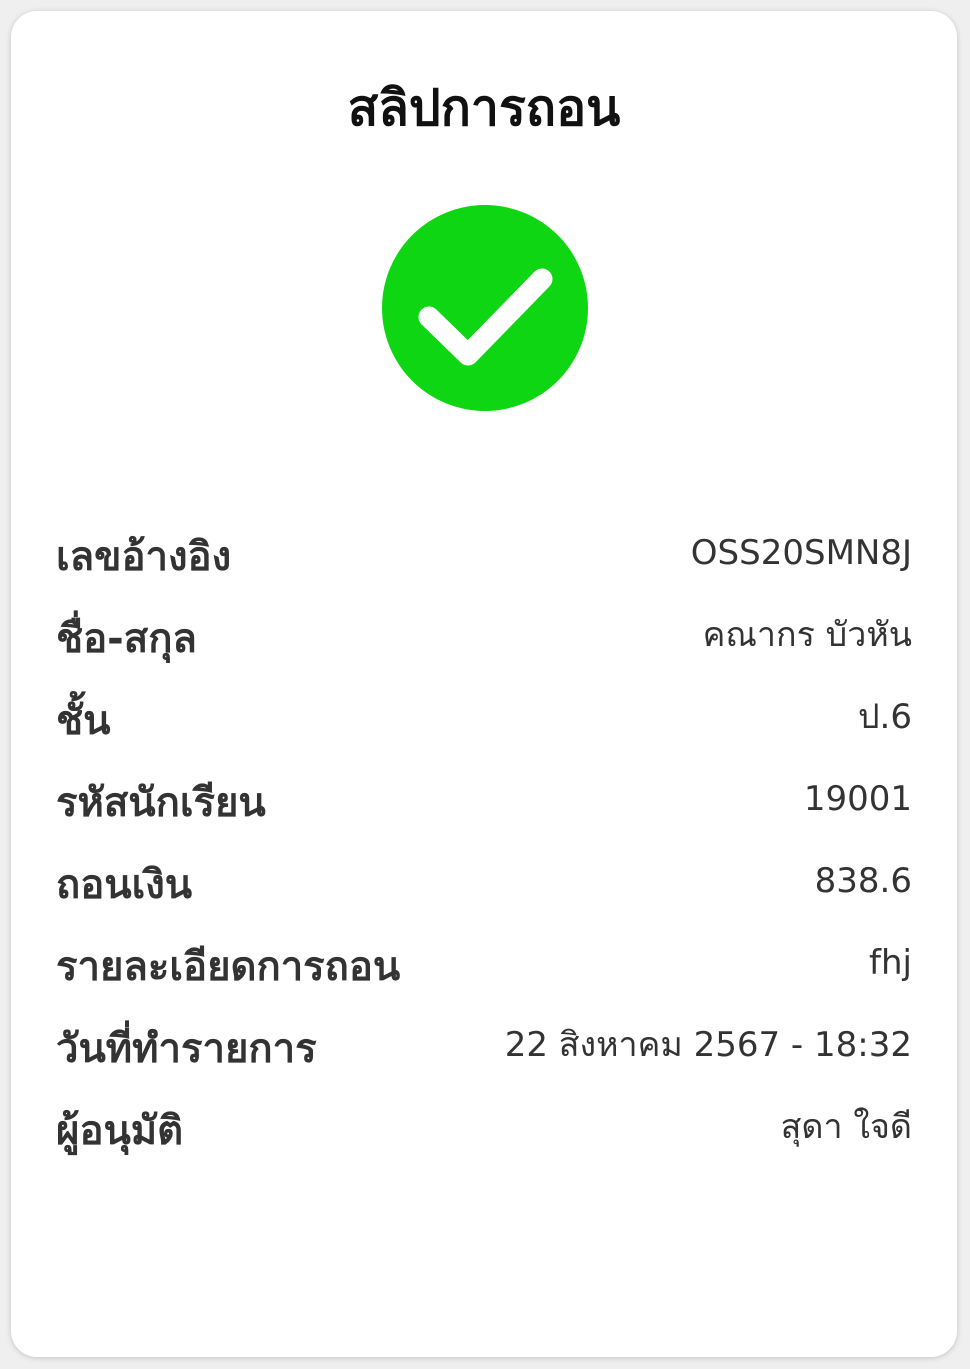 The height and width of the screenshot is (1369, 970). What do you see at coordinates (484, 980) in the screenshot?
I see `detail-row-description: รายละเอียดการถอน fhj` at bounding box center [484, 980].